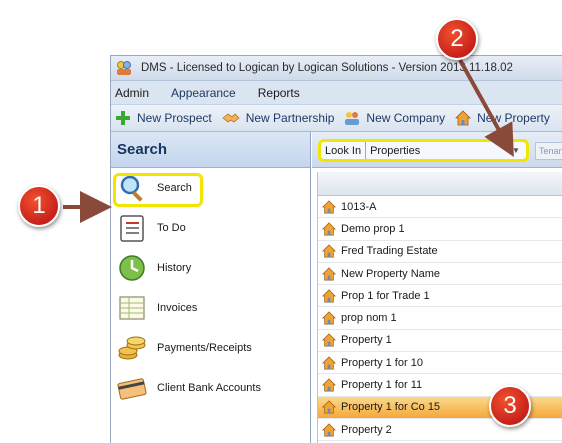 The image size is (562, 443). What do you see at coordinates (210, 150) in the screenshot?
I see `sidebar-title: Search` at bounding box center [210, 150].